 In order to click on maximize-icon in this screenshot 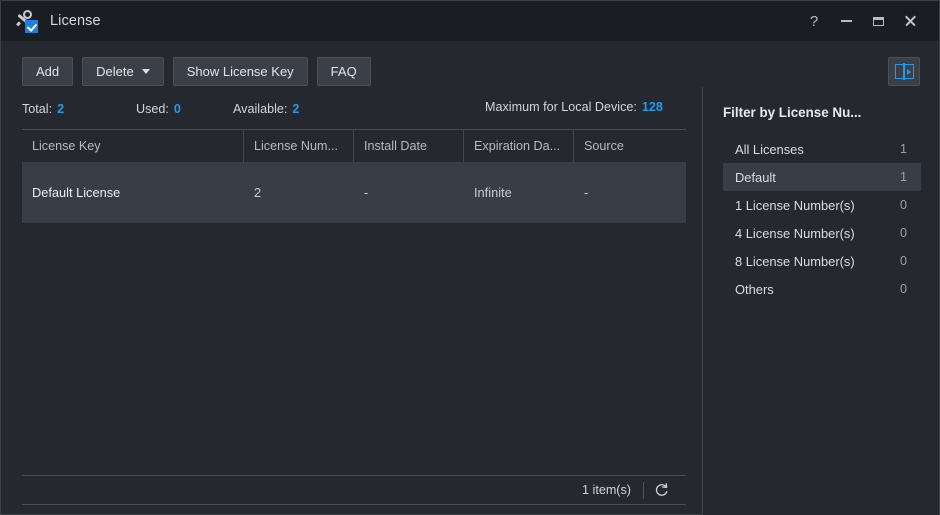, I will do `click(878, 21)`.